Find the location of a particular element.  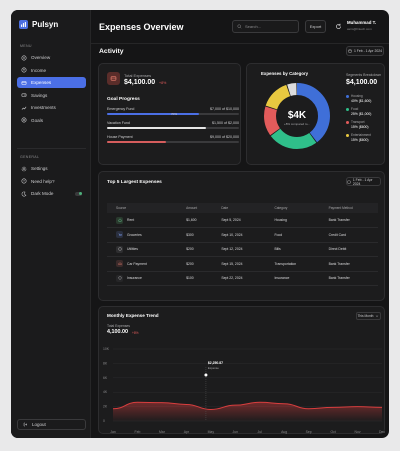

legend-item-housing: Housing 40% ($1,600) is located at coordinates (358, 98).